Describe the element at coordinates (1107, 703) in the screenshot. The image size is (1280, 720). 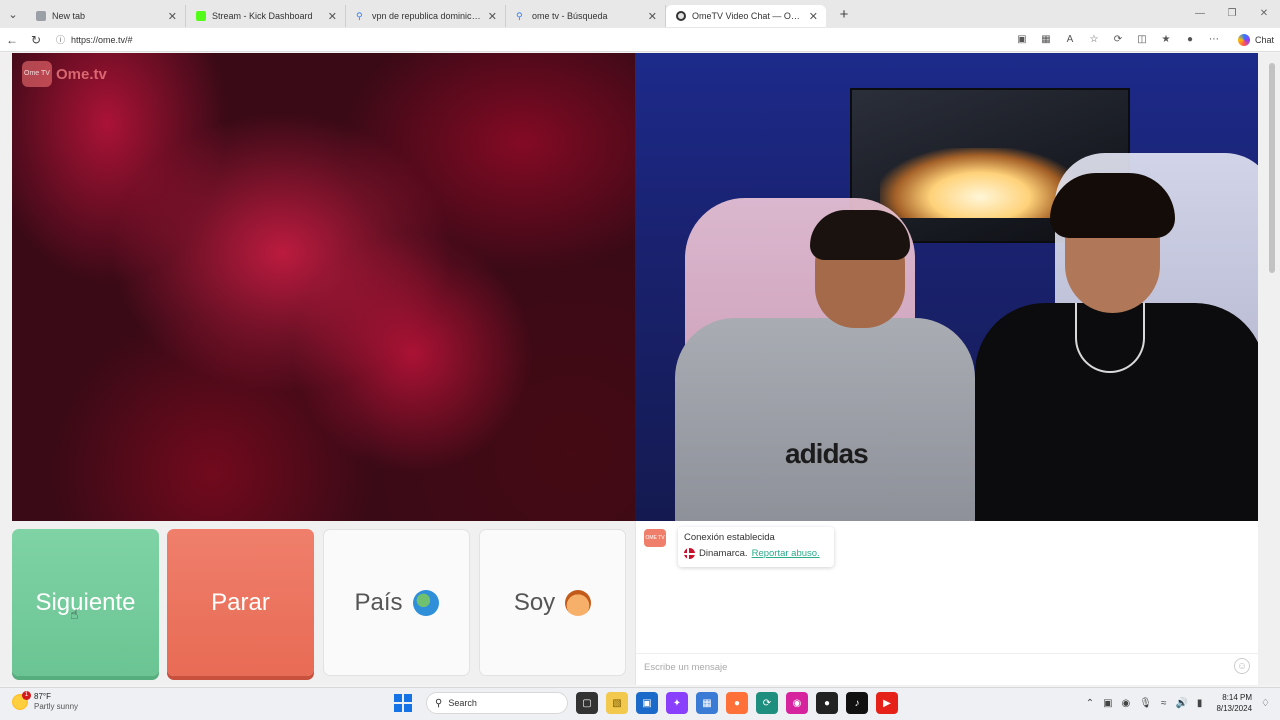
I see `tray-app-icon: ▣` at that location.